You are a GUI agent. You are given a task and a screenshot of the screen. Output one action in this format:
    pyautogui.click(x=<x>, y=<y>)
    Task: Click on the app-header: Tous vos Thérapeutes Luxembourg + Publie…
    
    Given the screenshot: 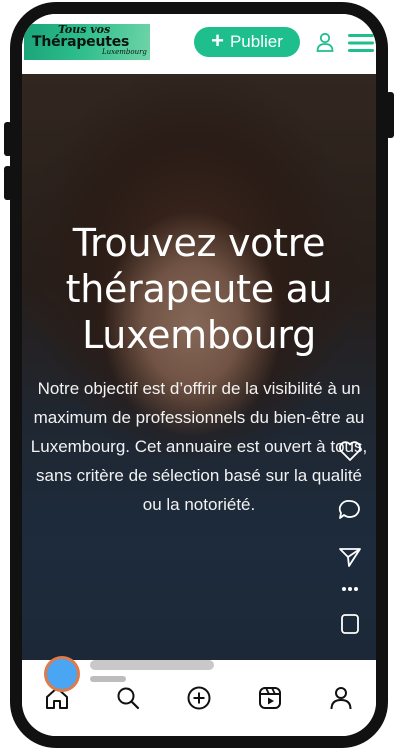 What is the action you would take?
    pyautogui.click(x=199, y=44)
    